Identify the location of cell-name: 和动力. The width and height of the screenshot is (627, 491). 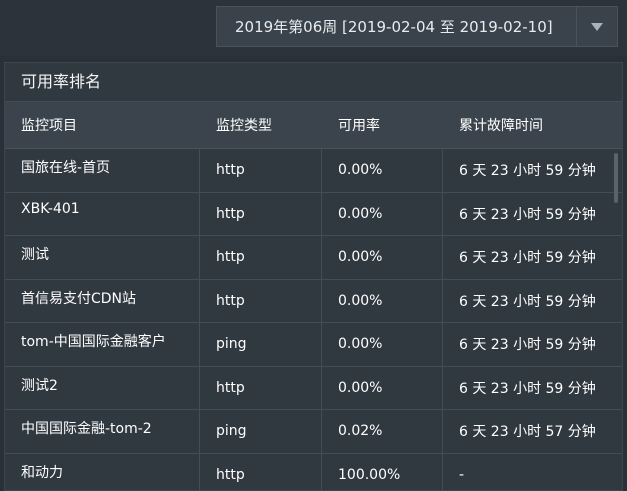
(102, 471).